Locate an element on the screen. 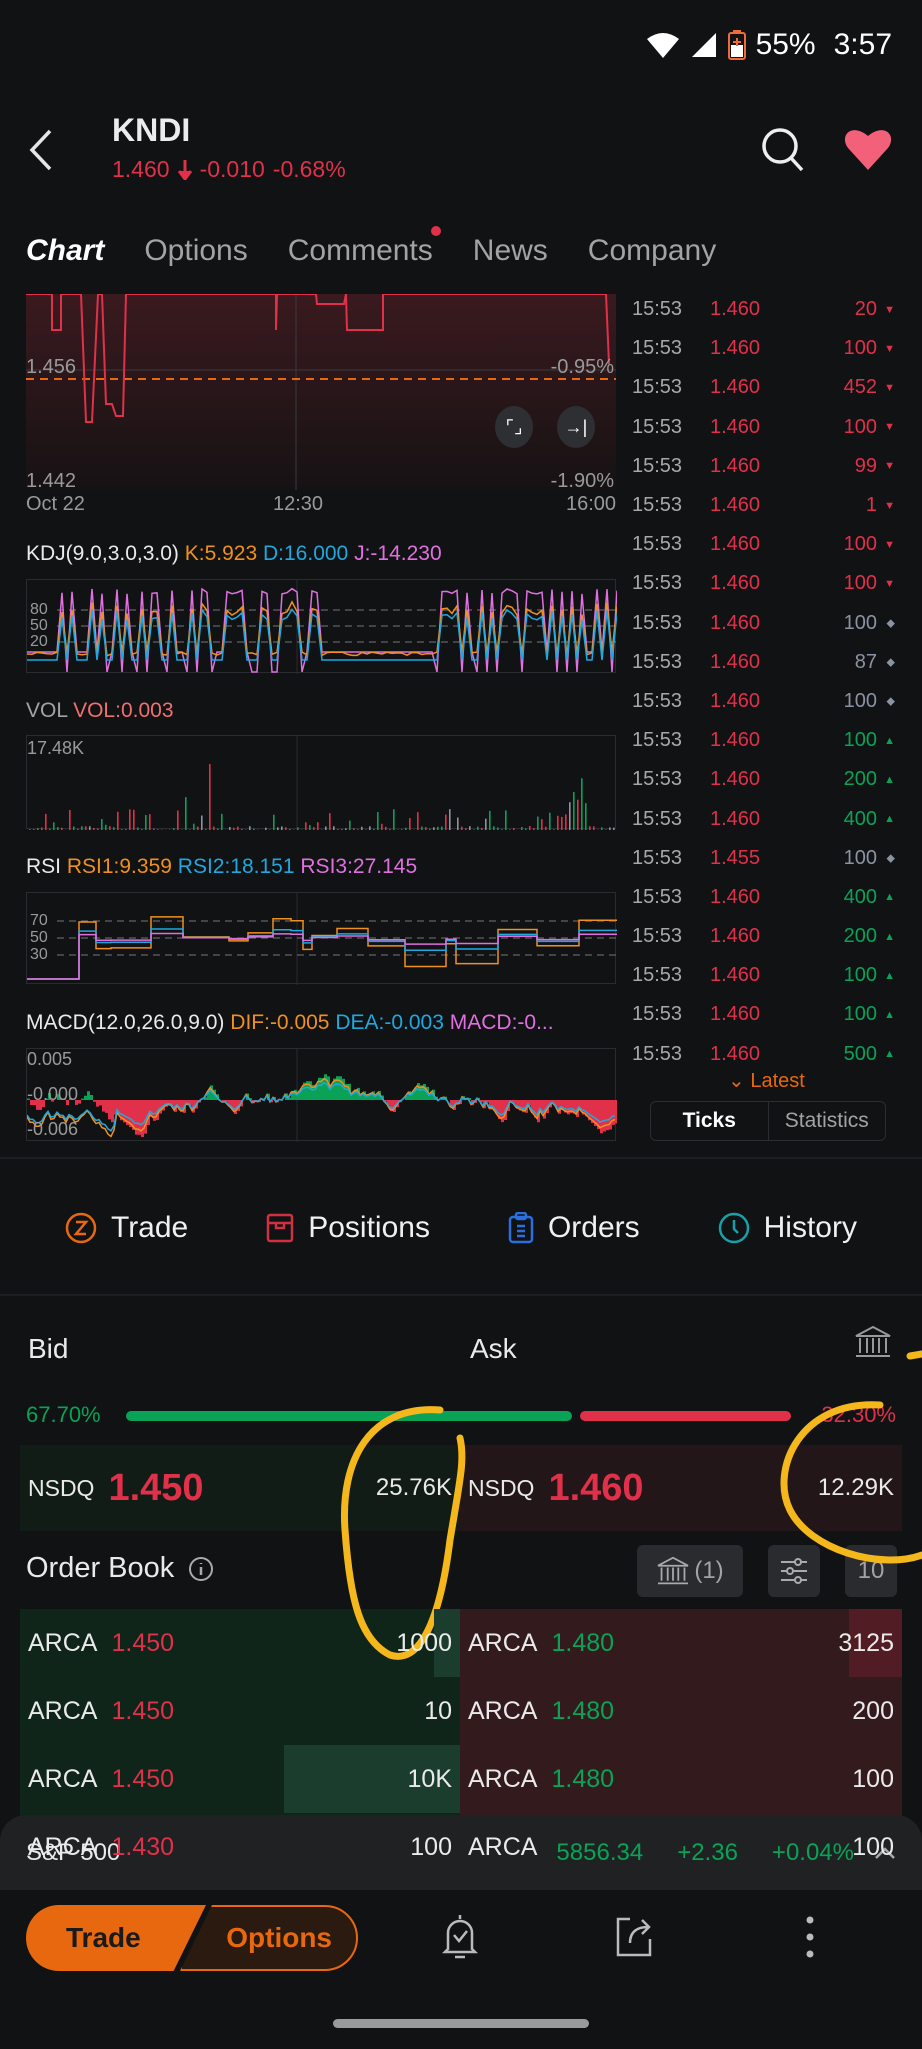 The image size is (922, 2049). exchange-filter-button: (1) is located at coordinates (690, 1571).